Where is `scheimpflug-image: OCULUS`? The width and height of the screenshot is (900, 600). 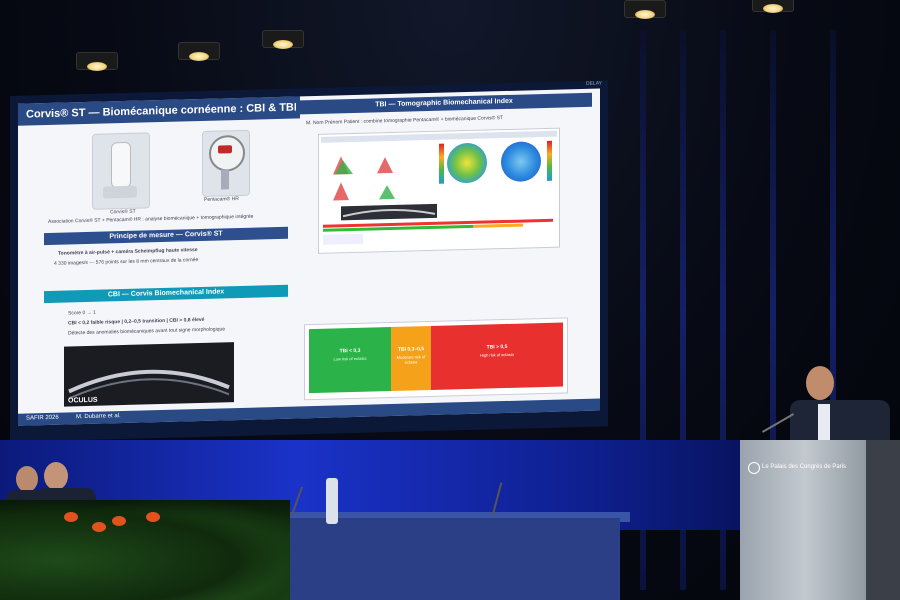
scheimpflug-image: OCULUS is located at coordinates (149, 374).